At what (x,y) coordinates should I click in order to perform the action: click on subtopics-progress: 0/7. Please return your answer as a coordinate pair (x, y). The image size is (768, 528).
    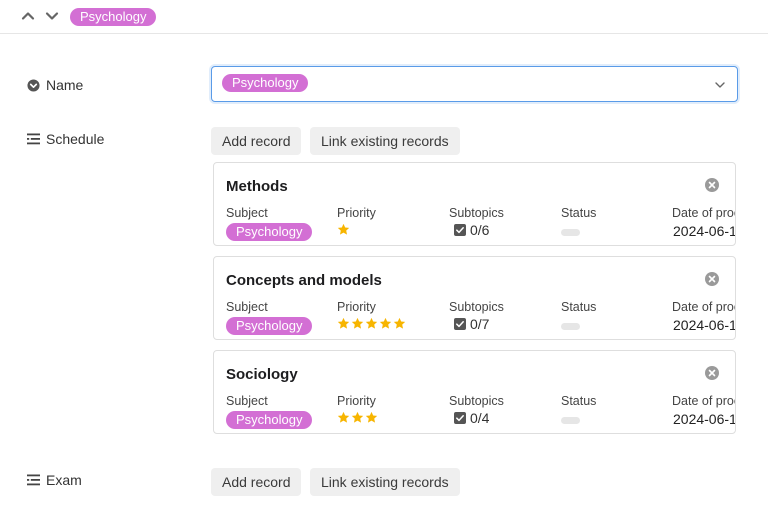
    Looking at the image, I should click on (471, 324).